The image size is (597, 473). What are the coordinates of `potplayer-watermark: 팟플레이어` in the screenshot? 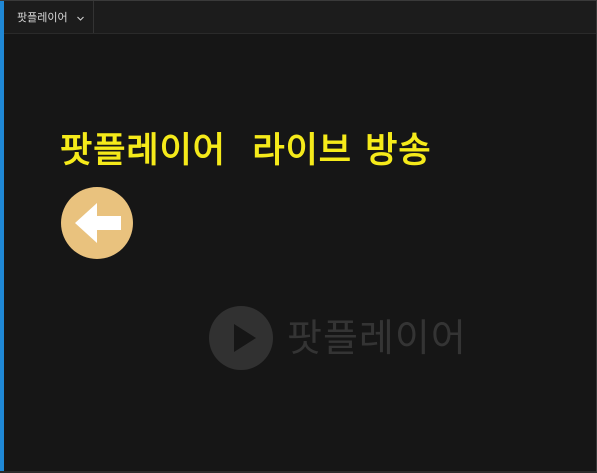 It's located at (338, 338).